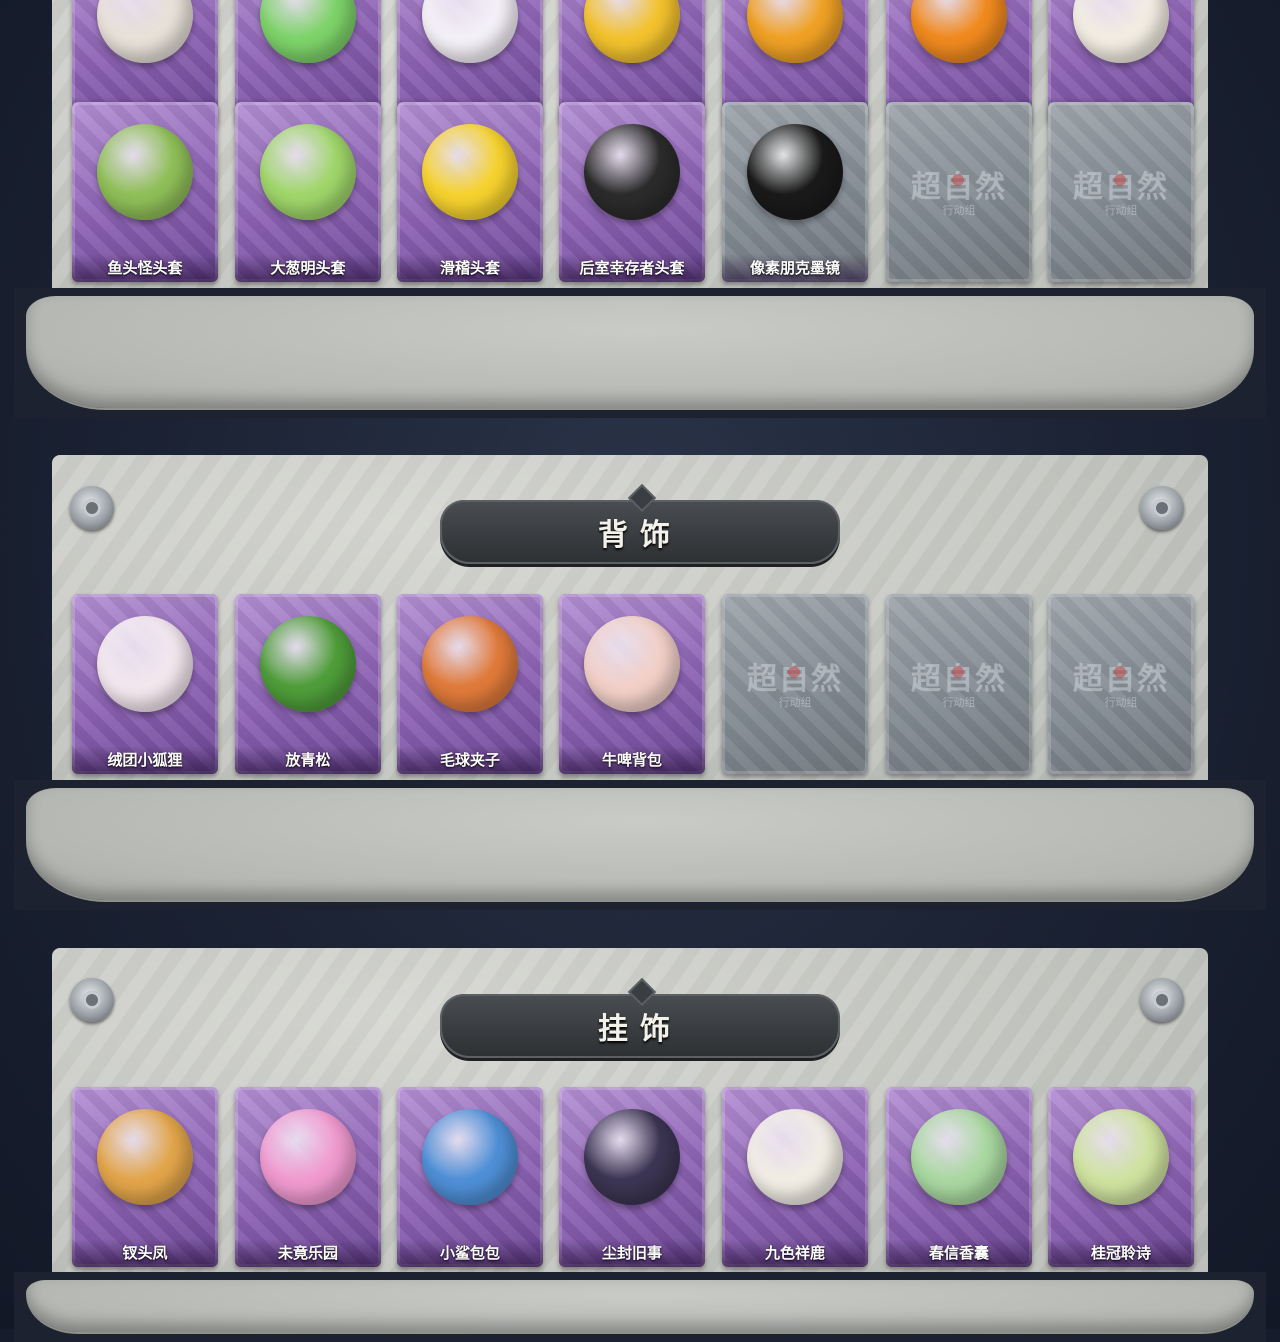  Describe the element at coordinates (470, 172) in the screenshot. I see `funny-face-icon` at that location.